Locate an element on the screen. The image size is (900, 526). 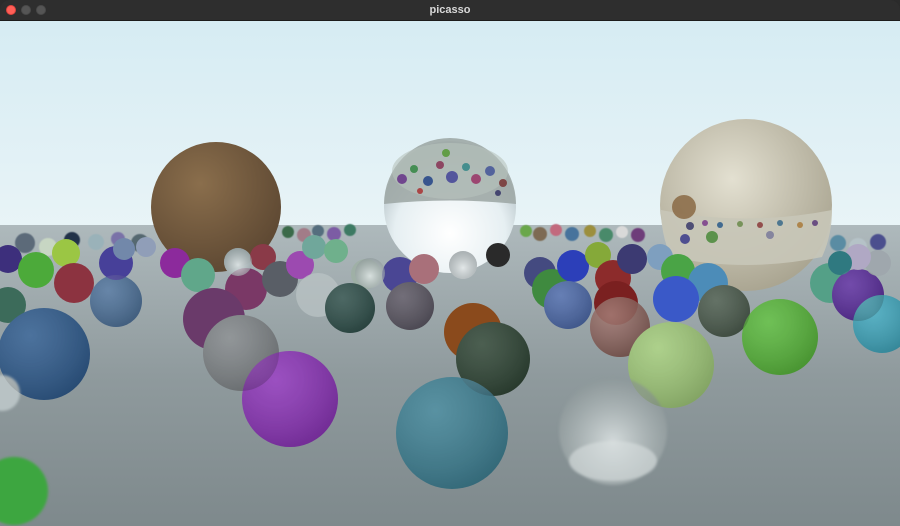
window-title: picasso is located at coordinates (450, 10).